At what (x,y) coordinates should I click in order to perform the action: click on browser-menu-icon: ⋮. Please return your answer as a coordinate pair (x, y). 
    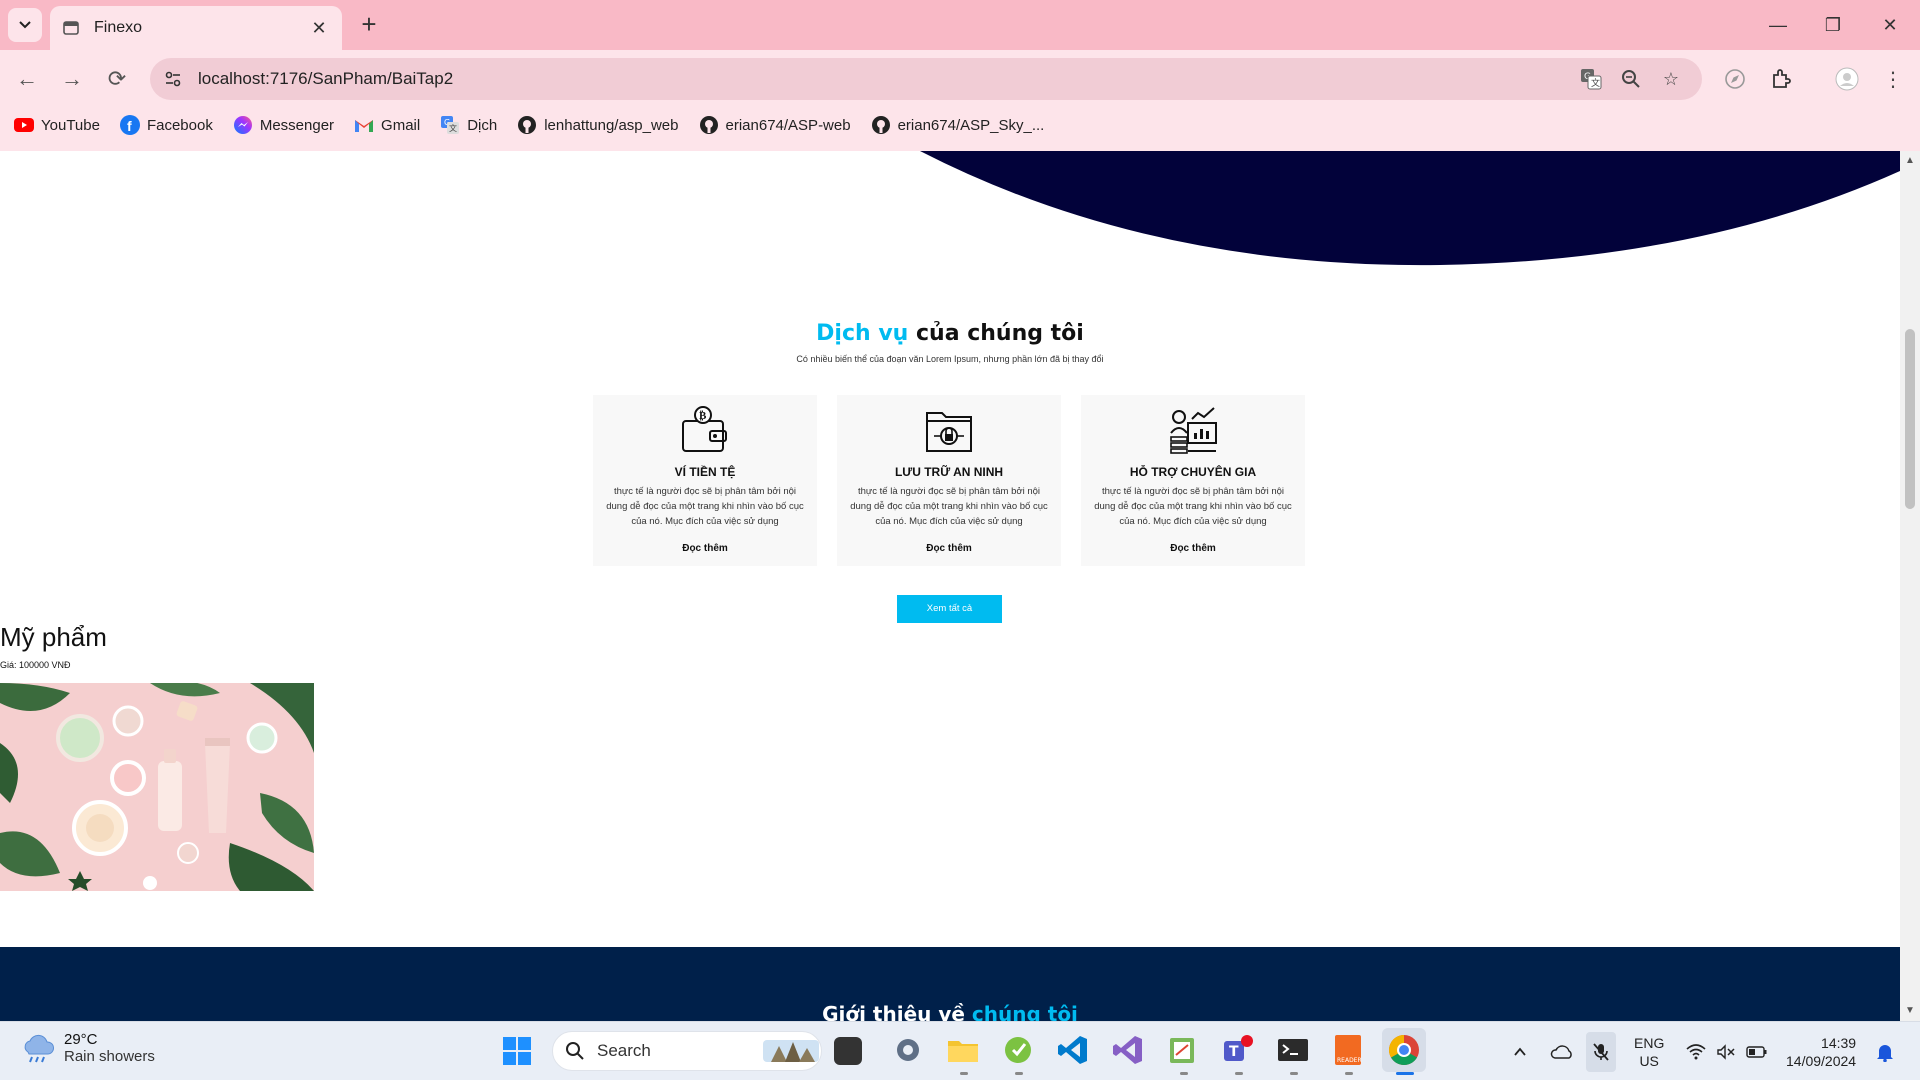
    Looking at the image, I should click on (1893, 79).